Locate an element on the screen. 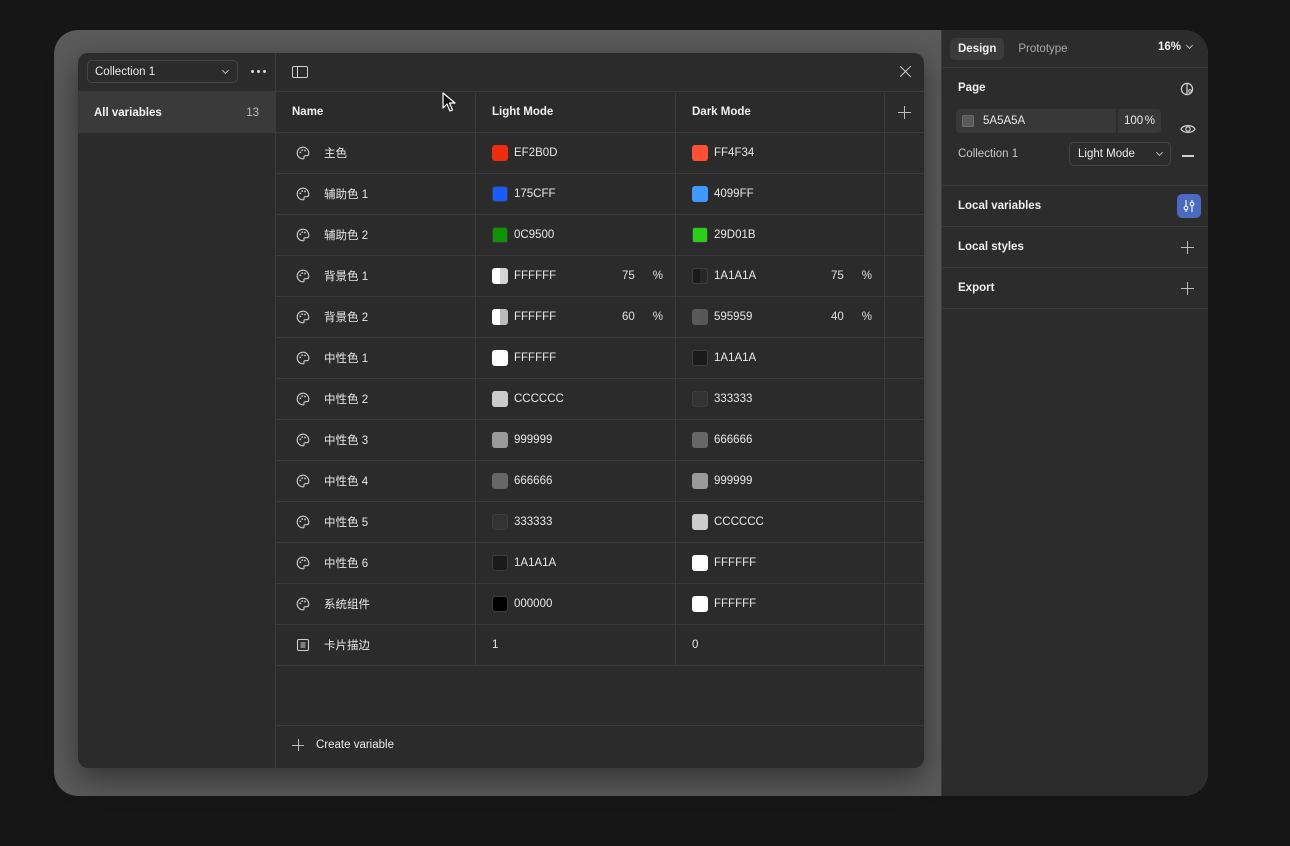 The image size is (1290, 846). light-mode-value-cell: FFFFFF is located at coordinates (576, 358).